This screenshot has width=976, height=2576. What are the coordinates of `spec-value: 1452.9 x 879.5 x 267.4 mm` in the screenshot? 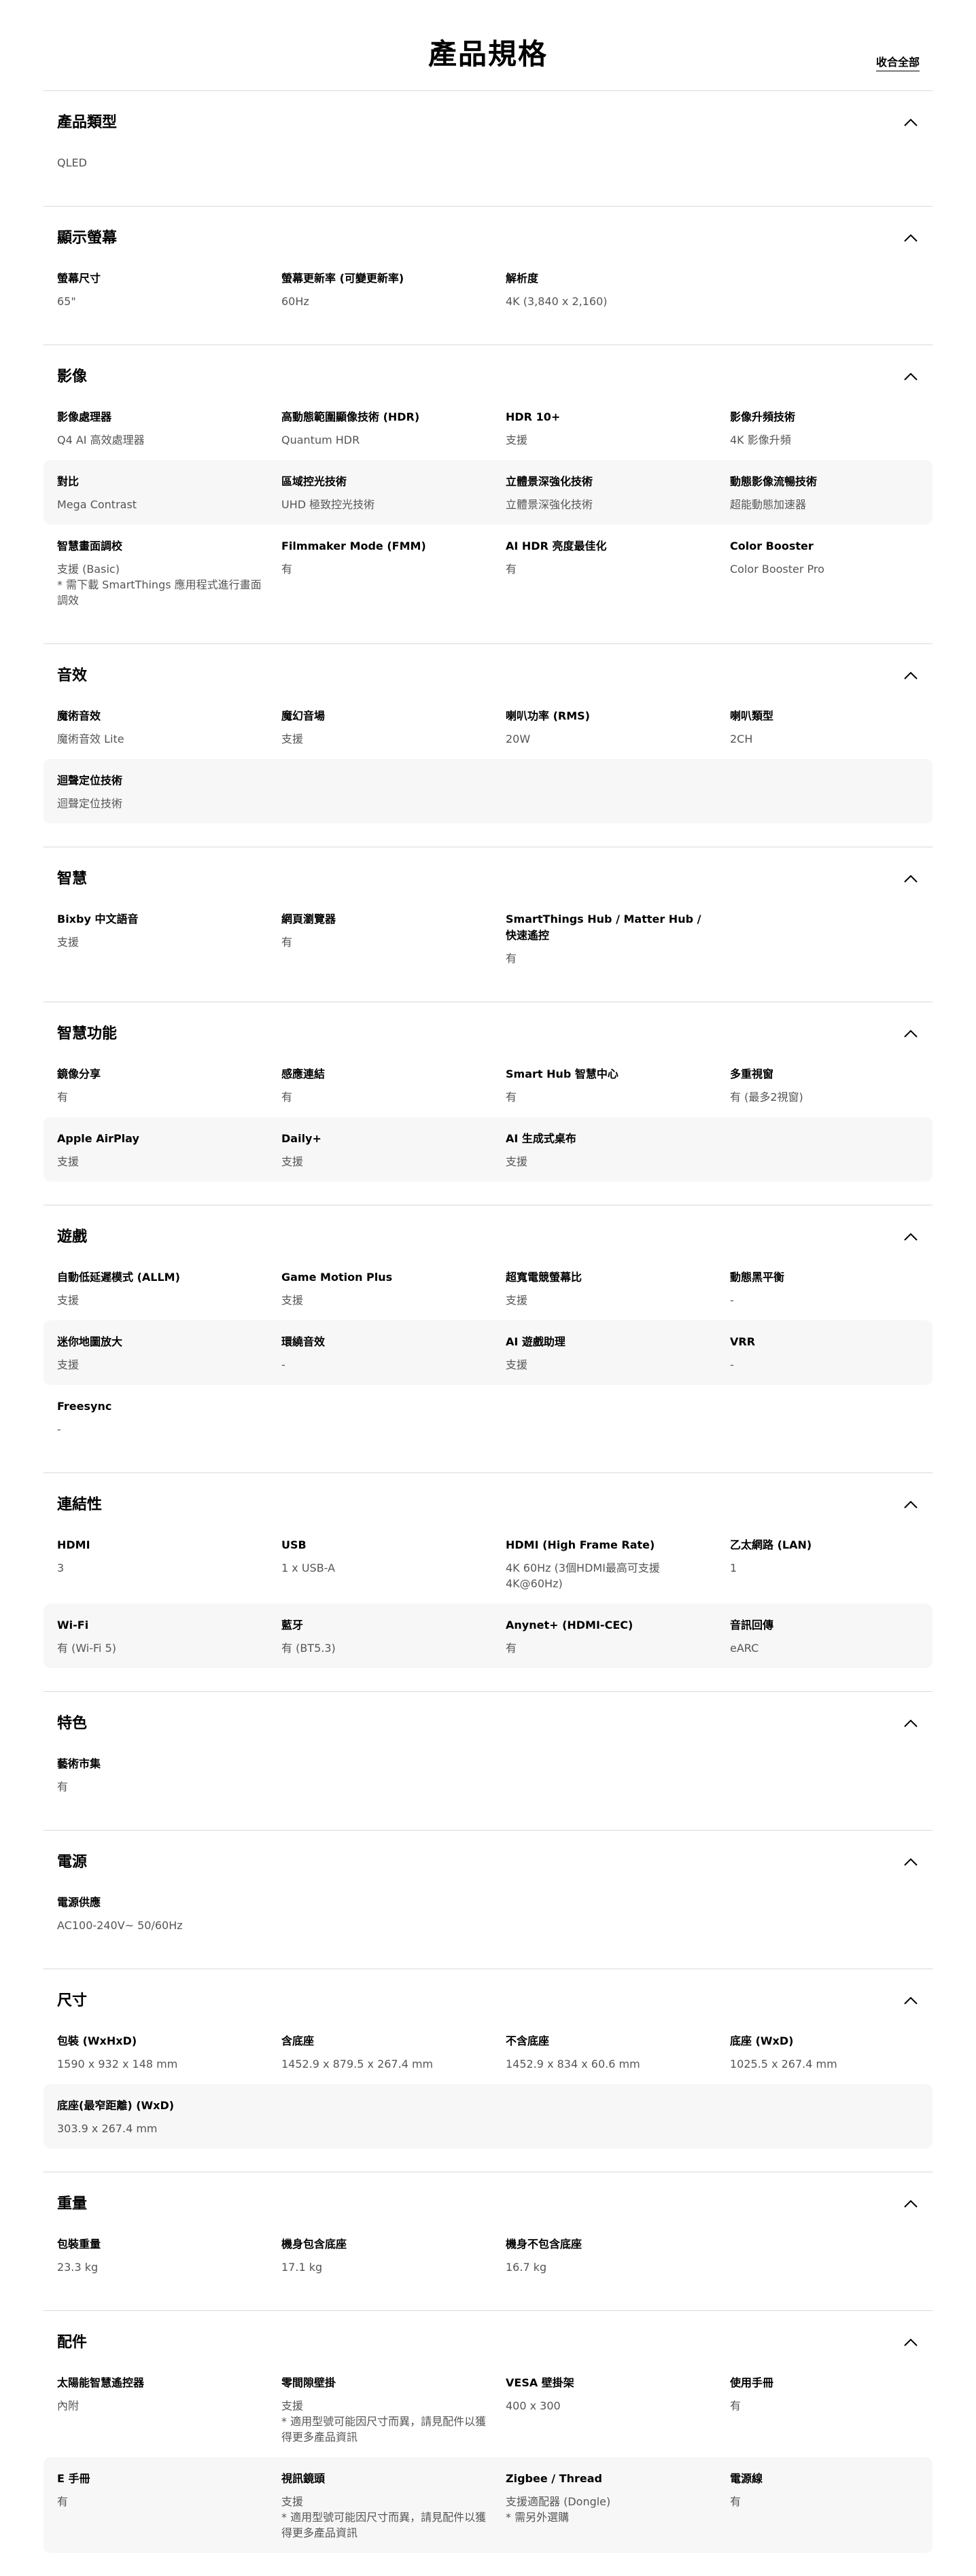 It's located at (357, 2064).